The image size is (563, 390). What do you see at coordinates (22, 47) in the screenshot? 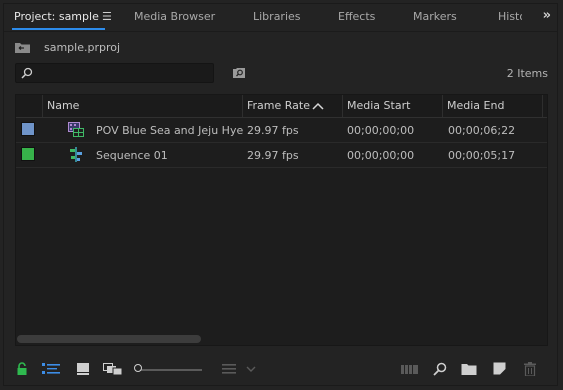
I see `folder-up-icon` at bounding box center [22, 47].